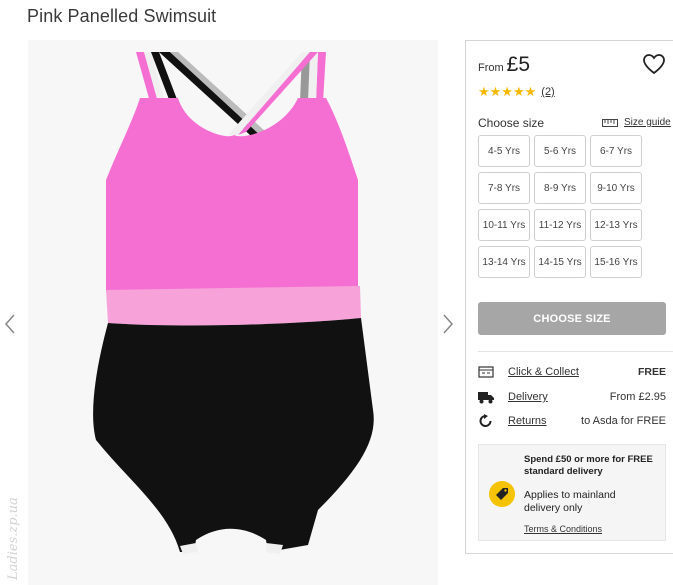 Image resolution: width=673 pixels, height=585 pixels. I want to click on size-guide-label: Size guide, so click(647, 122).